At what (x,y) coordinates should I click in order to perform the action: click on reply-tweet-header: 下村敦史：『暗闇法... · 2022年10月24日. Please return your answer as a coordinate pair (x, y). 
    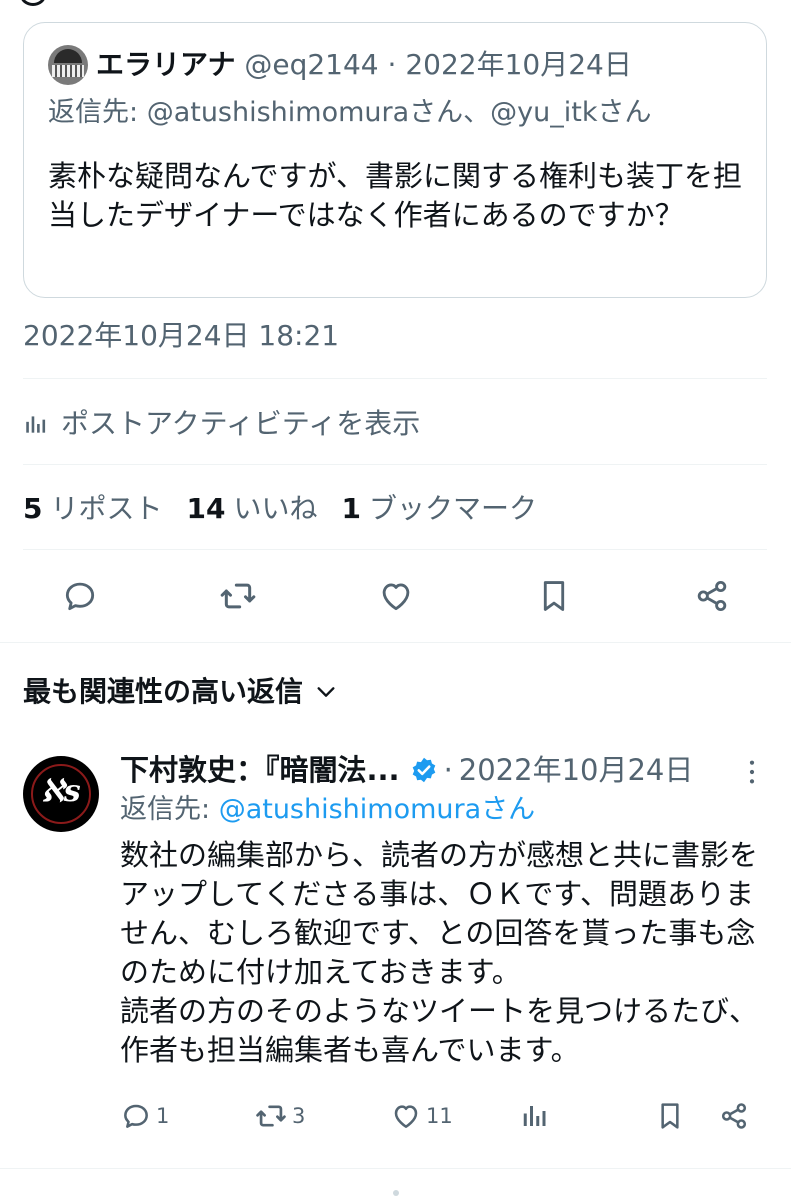
    Looking at the image, I should click on (406, 770).